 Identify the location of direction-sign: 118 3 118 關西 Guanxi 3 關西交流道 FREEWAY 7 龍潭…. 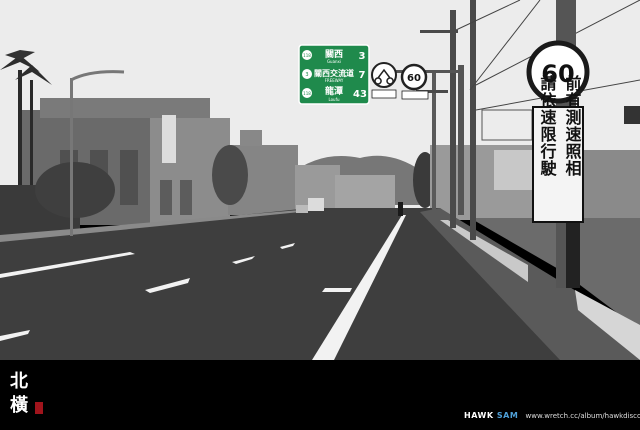
(334, 74).